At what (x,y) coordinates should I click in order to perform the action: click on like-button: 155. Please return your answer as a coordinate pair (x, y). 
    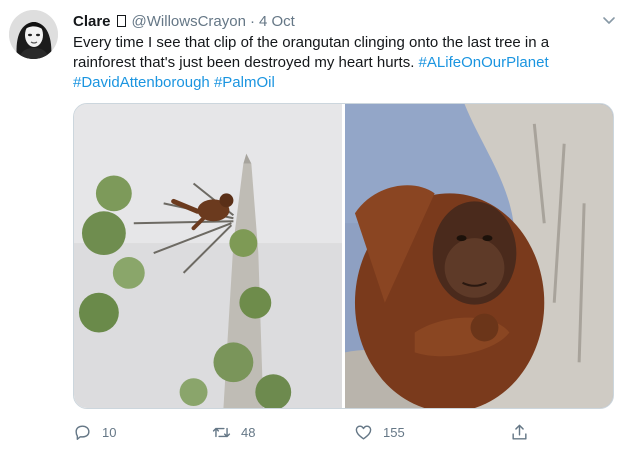
    Looking at the image, I should click on (379, 432).